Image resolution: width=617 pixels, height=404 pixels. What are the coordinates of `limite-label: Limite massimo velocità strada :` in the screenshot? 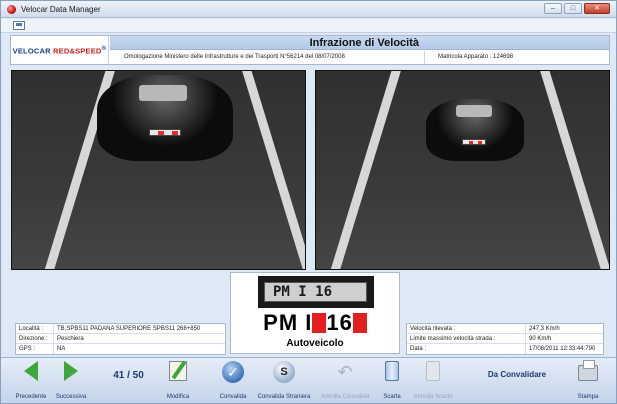 It's located at (453, 339).